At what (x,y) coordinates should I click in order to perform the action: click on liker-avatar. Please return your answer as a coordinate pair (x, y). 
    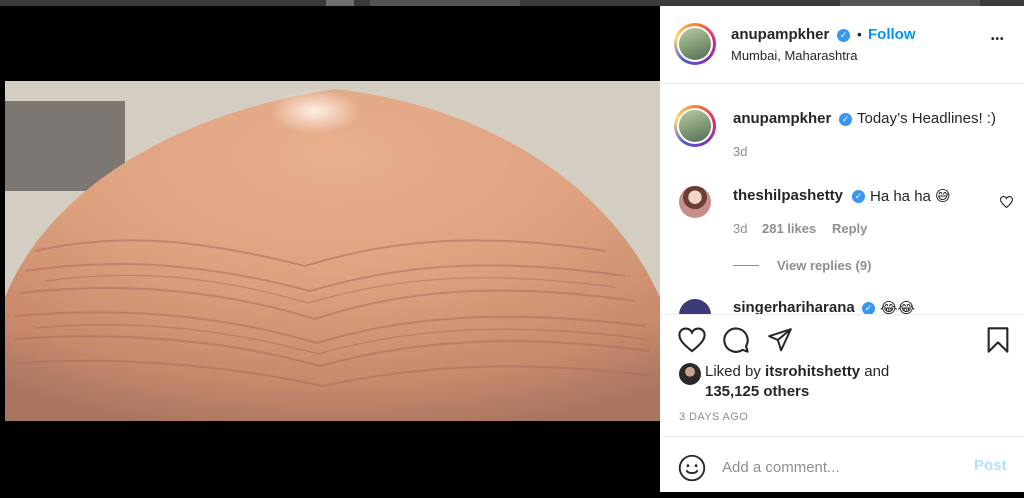
    Looking at the image, I should click on (690, 374).